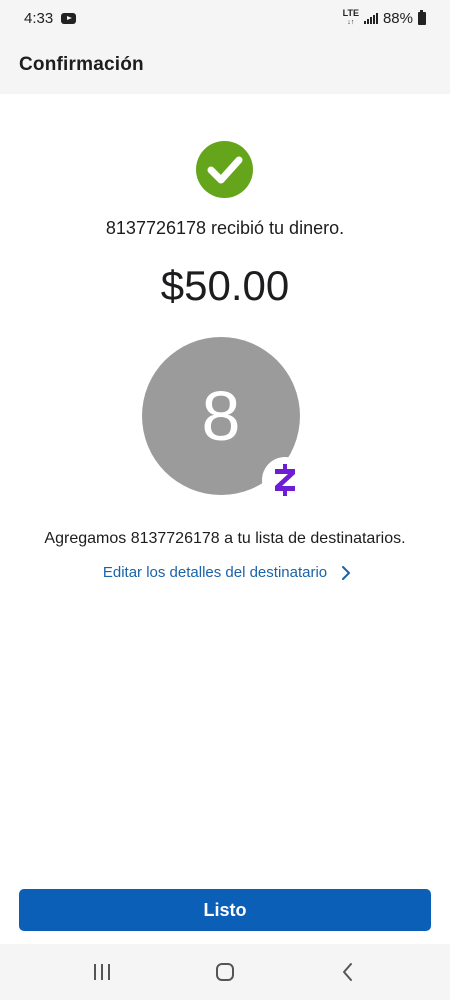  I want to click on recent-apps-icon, so click(102, 972).